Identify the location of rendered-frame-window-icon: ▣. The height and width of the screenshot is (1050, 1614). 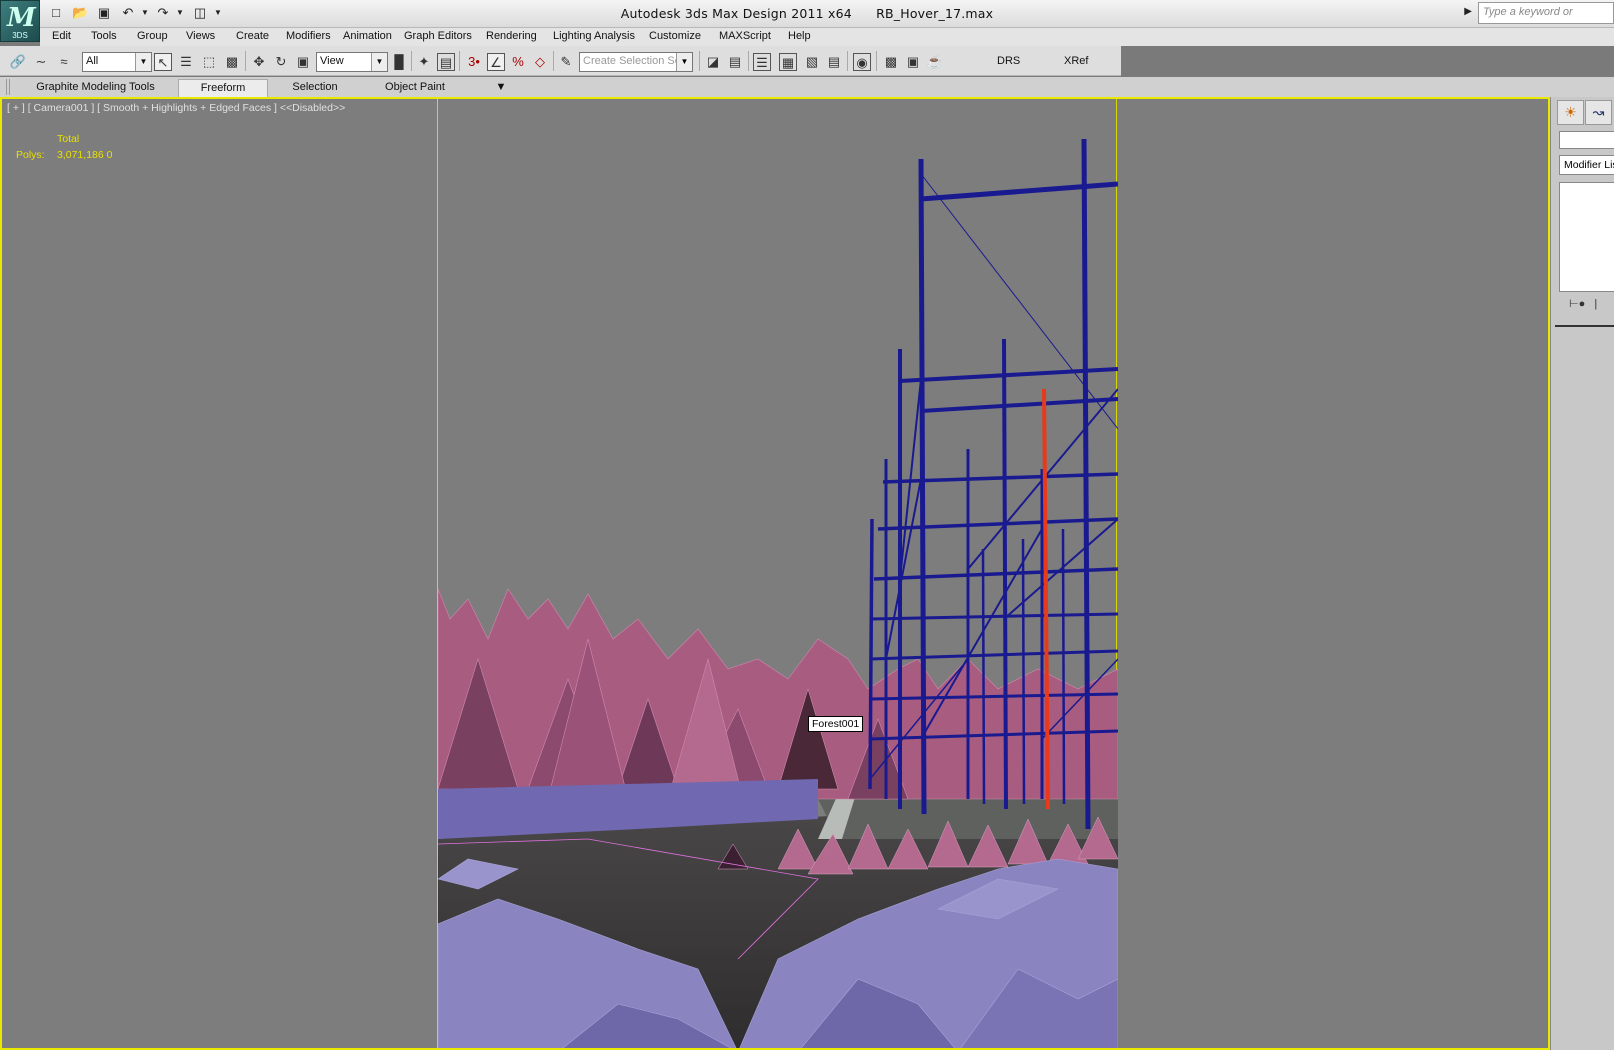
(913, 62).